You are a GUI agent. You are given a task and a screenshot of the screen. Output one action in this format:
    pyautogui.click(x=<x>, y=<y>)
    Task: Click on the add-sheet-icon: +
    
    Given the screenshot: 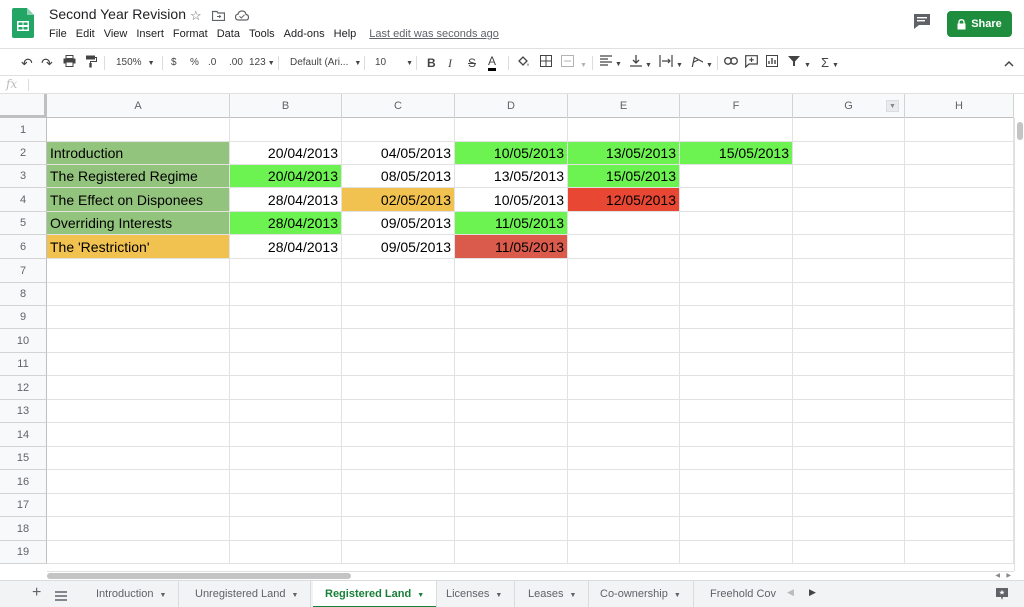 What is the action you would take?
    pyautogui.click(x=36, y=593)
    